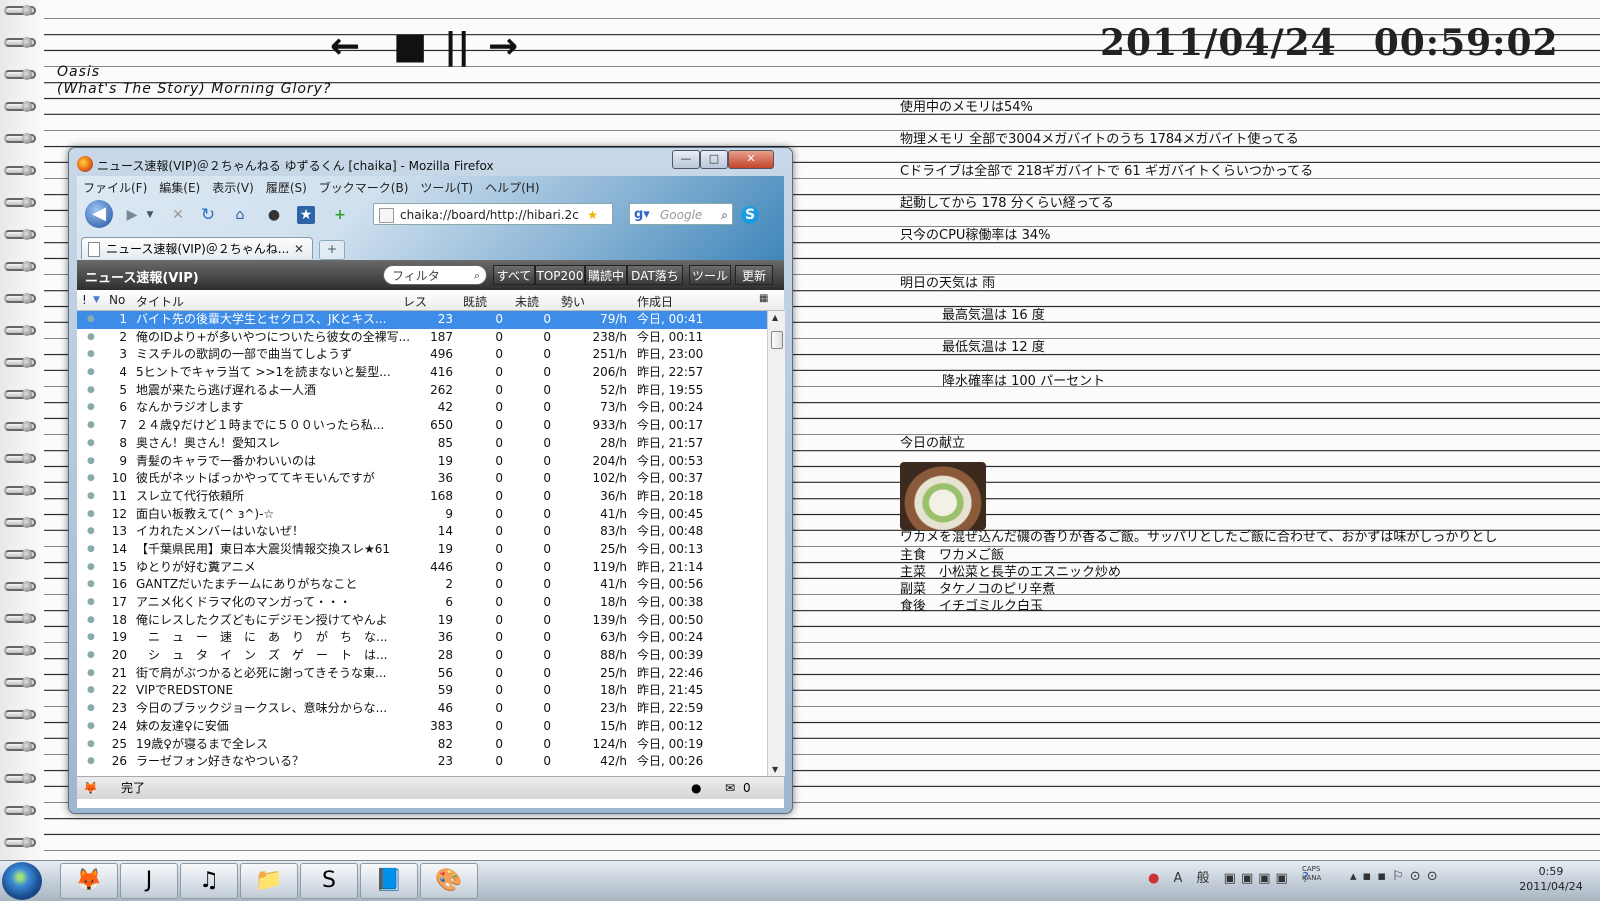  What do you see at coordinates (415, 301) in the screenshot?
I see `col-res: レス` at bounding box center [415, 301].